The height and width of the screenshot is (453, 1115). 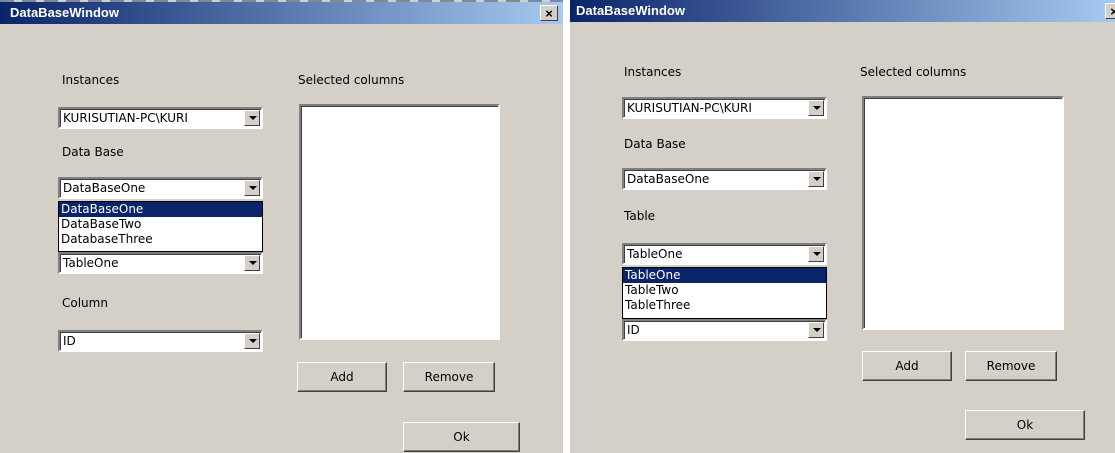 What do you see at coordinates (160, 239) in the screenshot?
I see `dropdown-option: DatabaseThree` at bounding box center [160, 239].